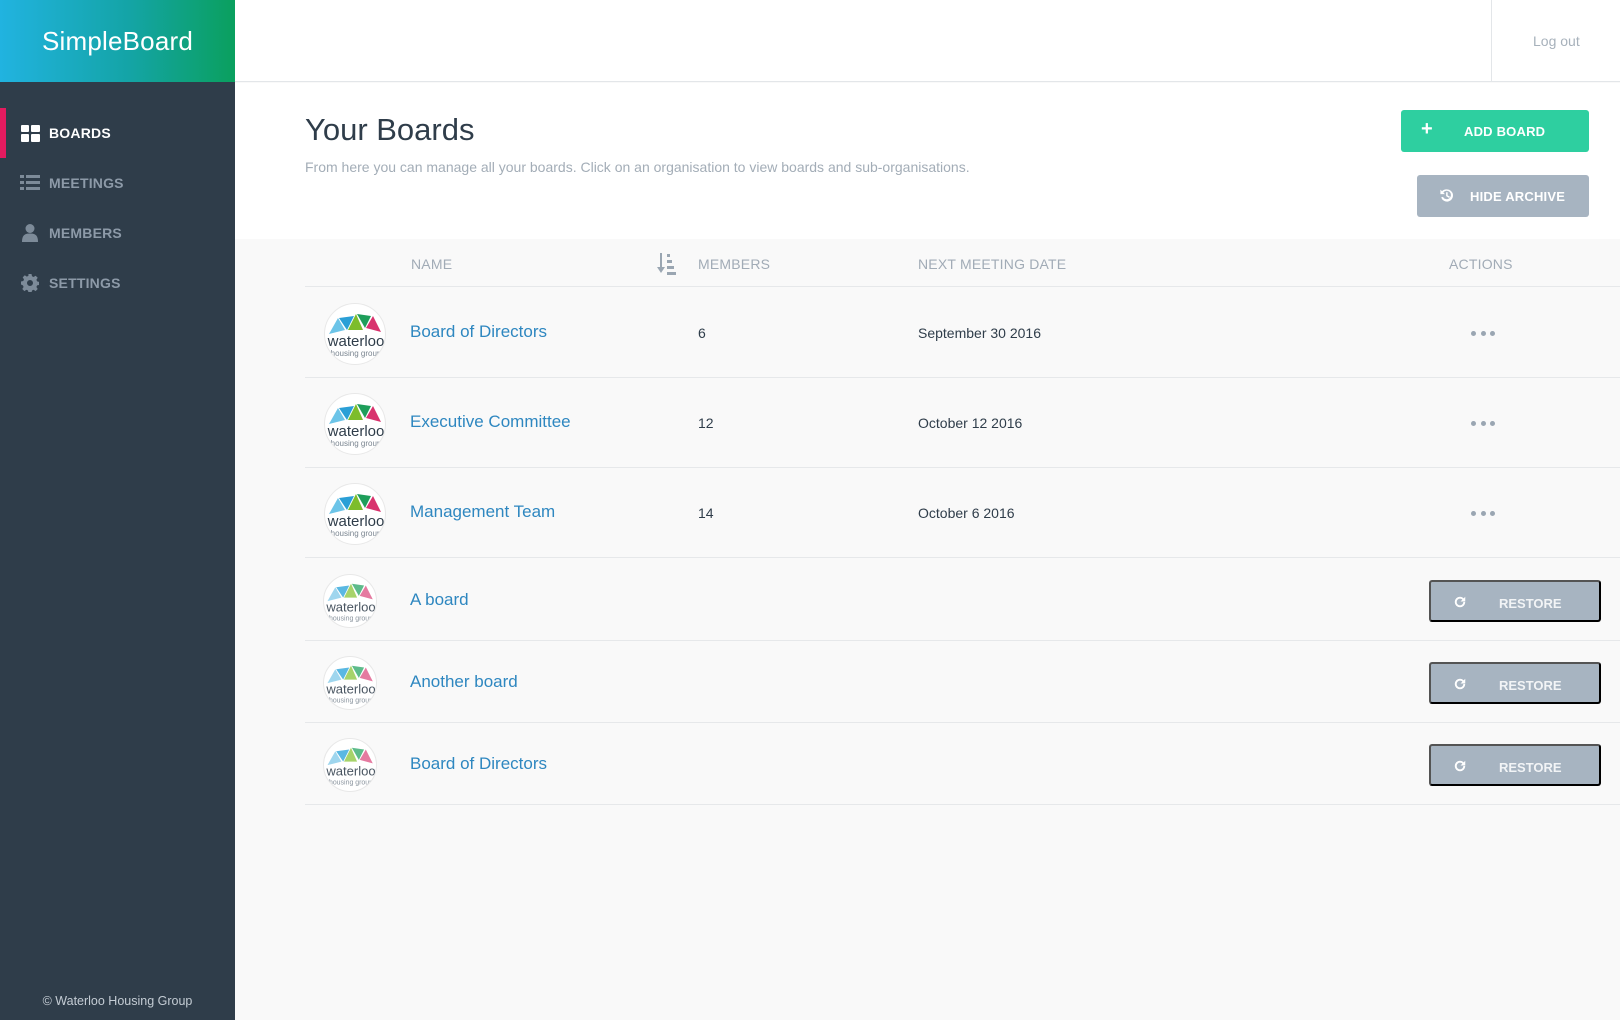  Describe the element at coordinates (966, 513) in the screenshot. I see `next-meeting-date: October 6 2016` at that location.